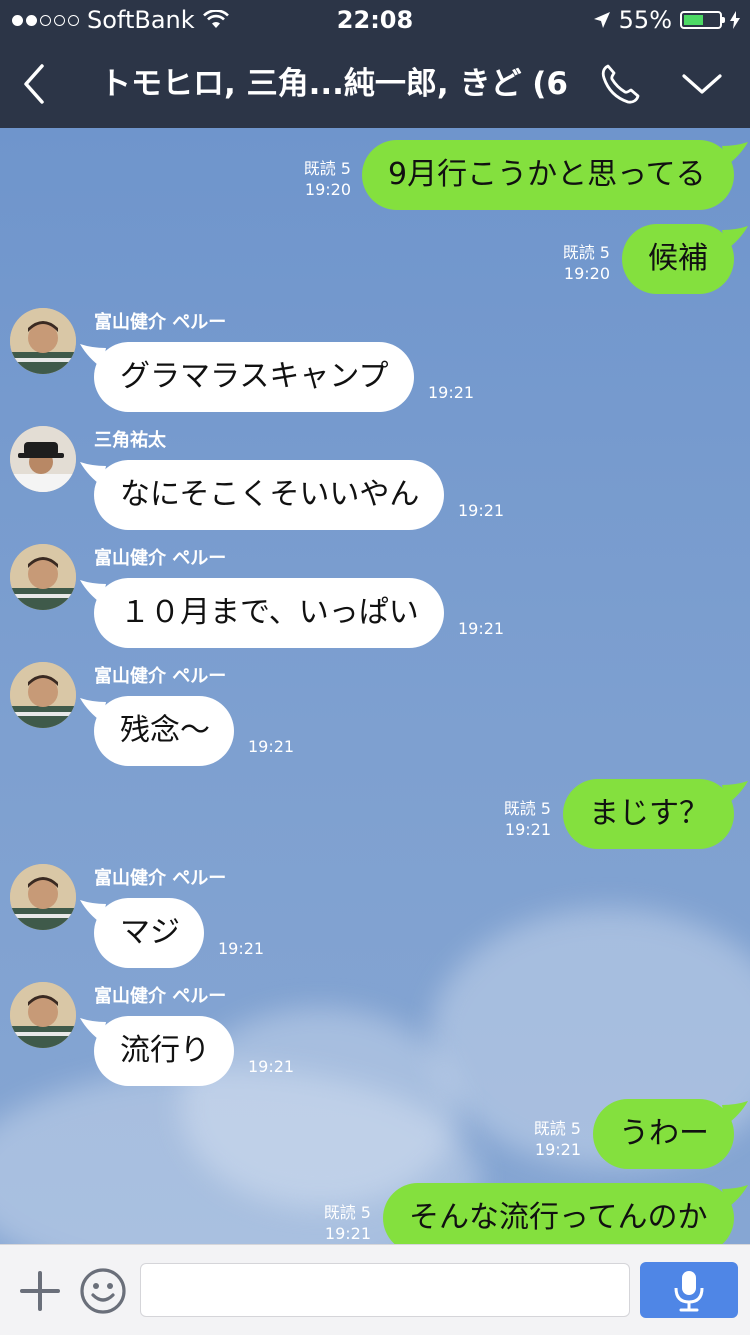 Image resolution: width=750 pixels, height=1335 pixels. What do you see at coordinates (648, 814) in the screenshot?
I see `outgoing-message: まじす？` at bounding box center [648, 814].